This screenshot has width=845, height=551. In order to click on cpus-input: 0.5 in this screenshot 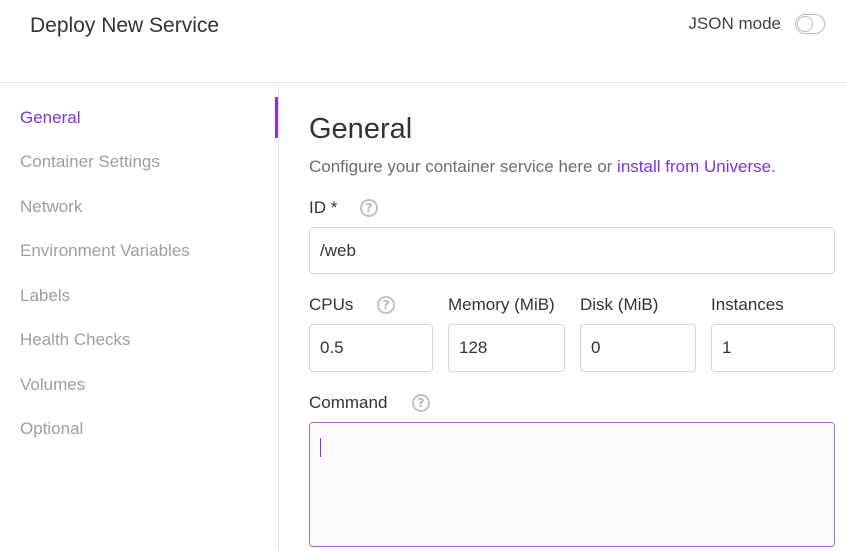, I will do `click(371, 348)`.